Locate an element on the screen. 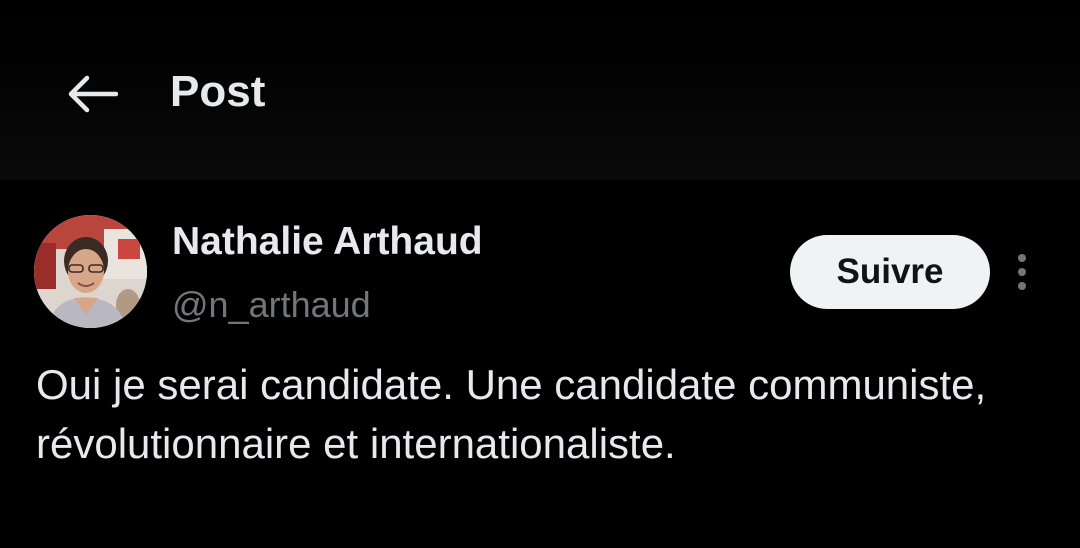 This screenshot has height=548, width=1080. more-options-button is located at coordinates (1022, 272).